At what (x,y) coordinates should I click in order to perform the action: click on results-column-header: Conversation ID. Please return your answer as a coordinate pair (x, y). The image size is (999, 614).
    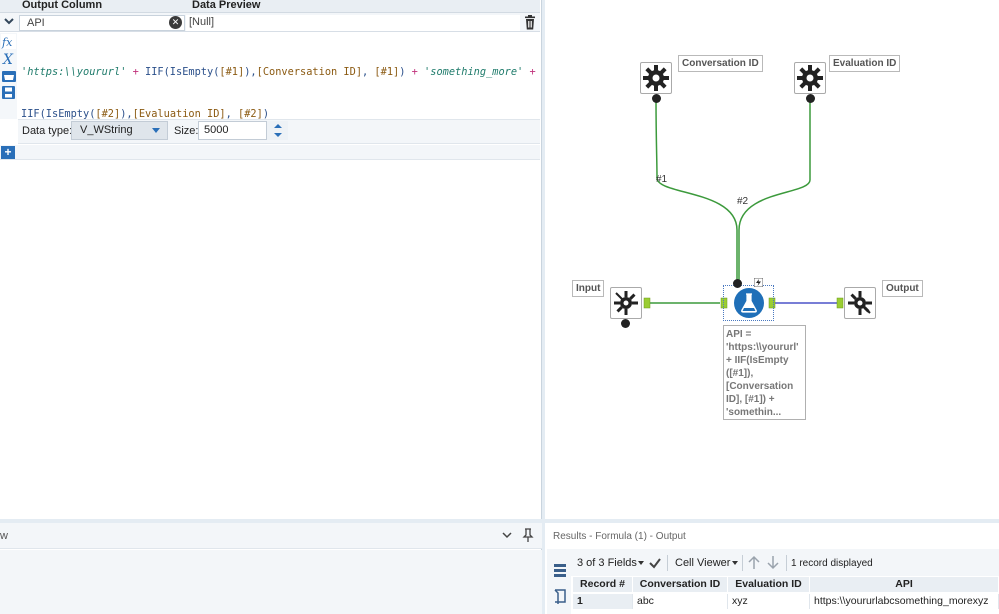
    Looking at the image, I should click on (680, 584).